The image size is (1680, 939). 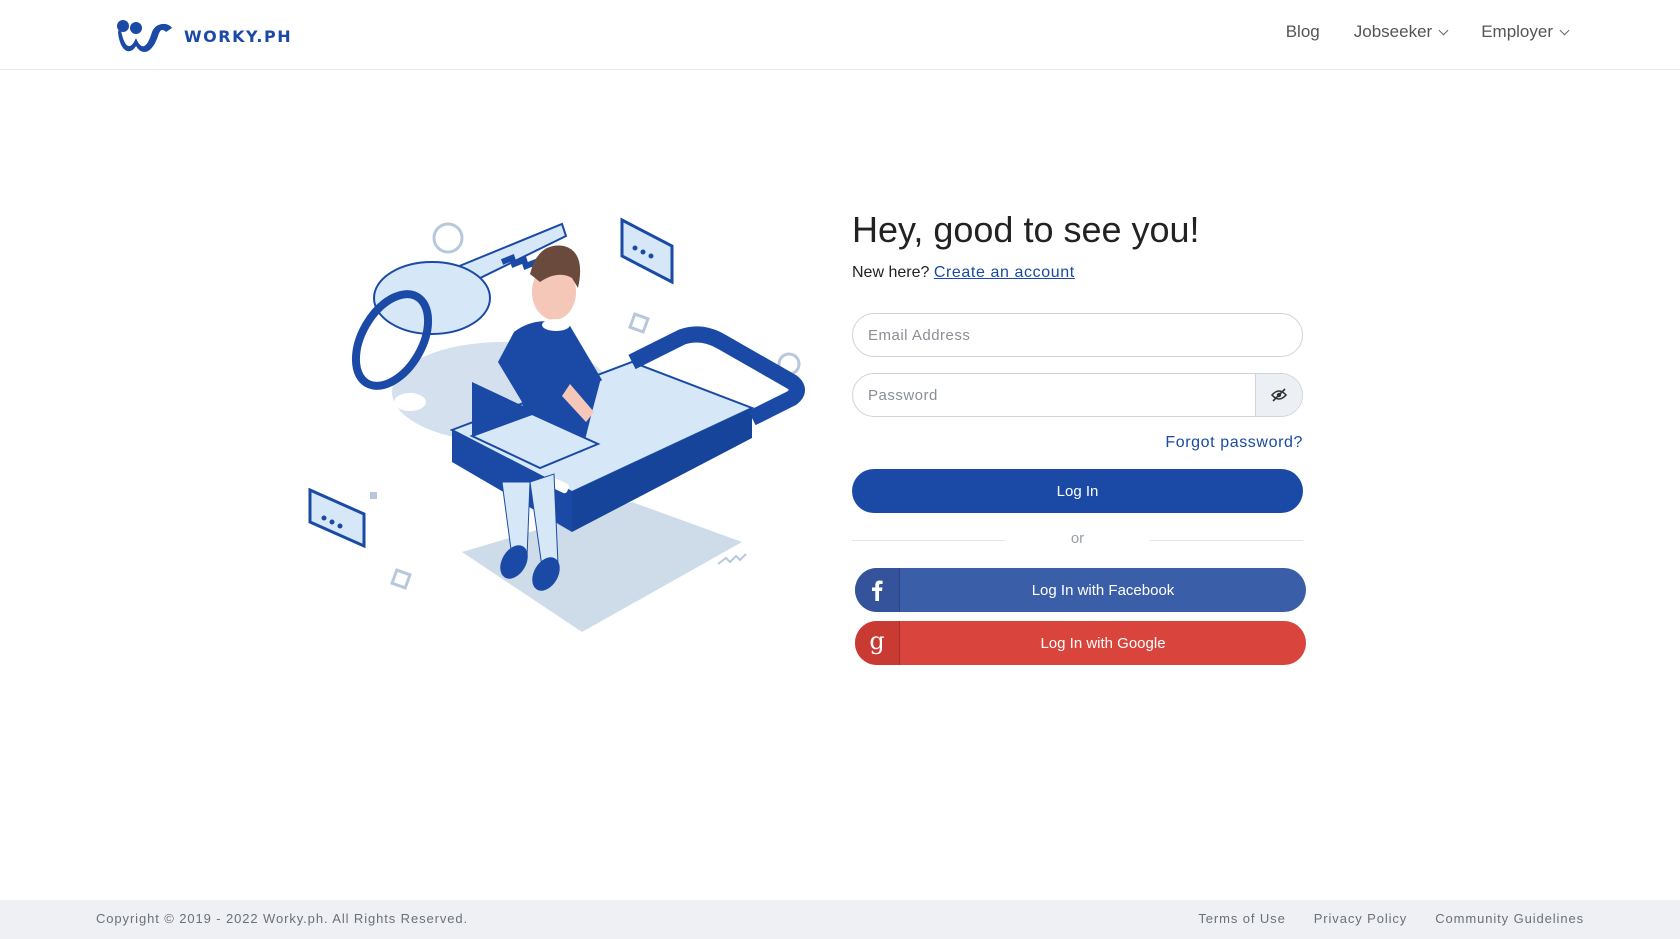 What do you see at coordinates (1234, 443) in the screenshot?
I see `forgot-password-link: Forgot password?` at bounding box center [1234, 443].